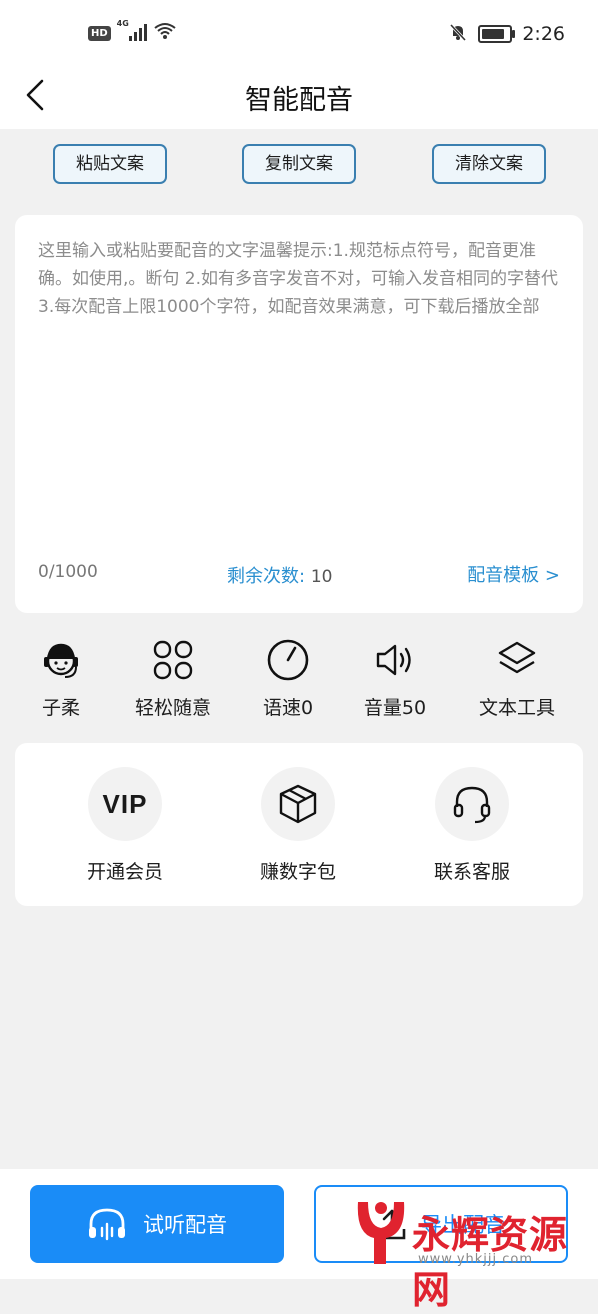 This screenshot has width=598, height=1314. I want to click on package-icon-circle, so click(298, 804).